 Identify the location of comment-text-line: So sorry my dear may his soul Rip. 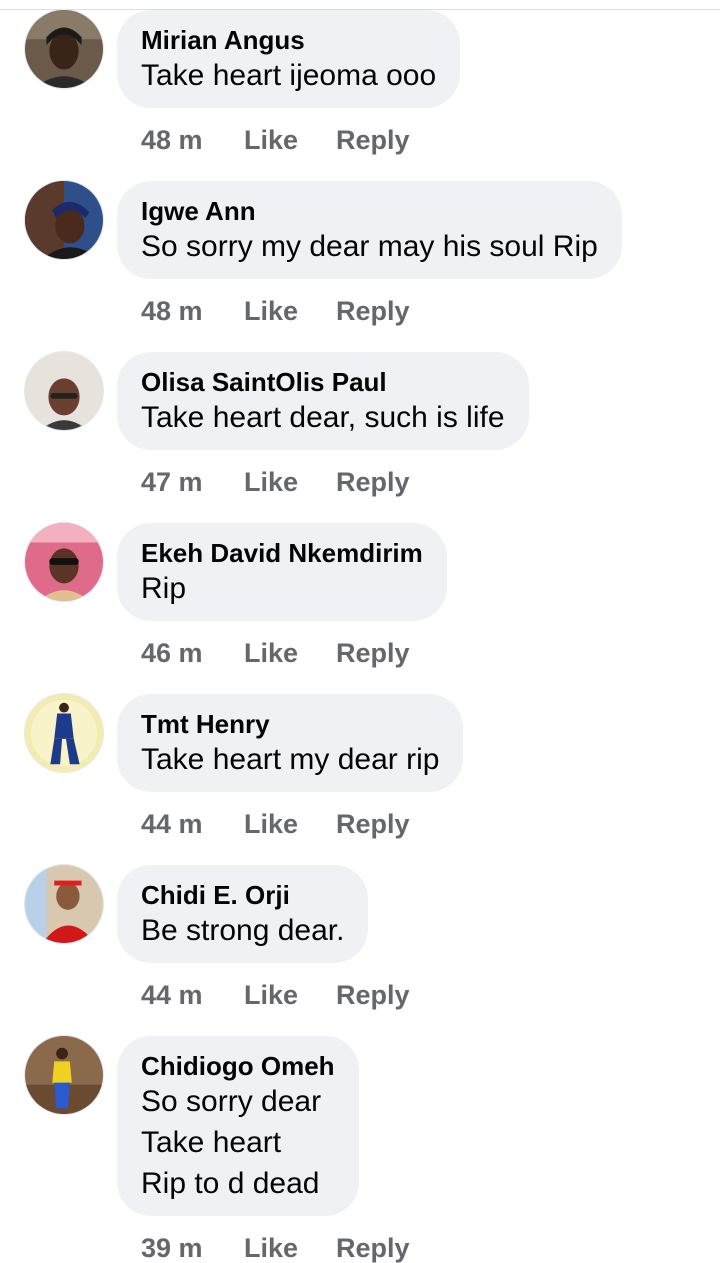
(369, 246).